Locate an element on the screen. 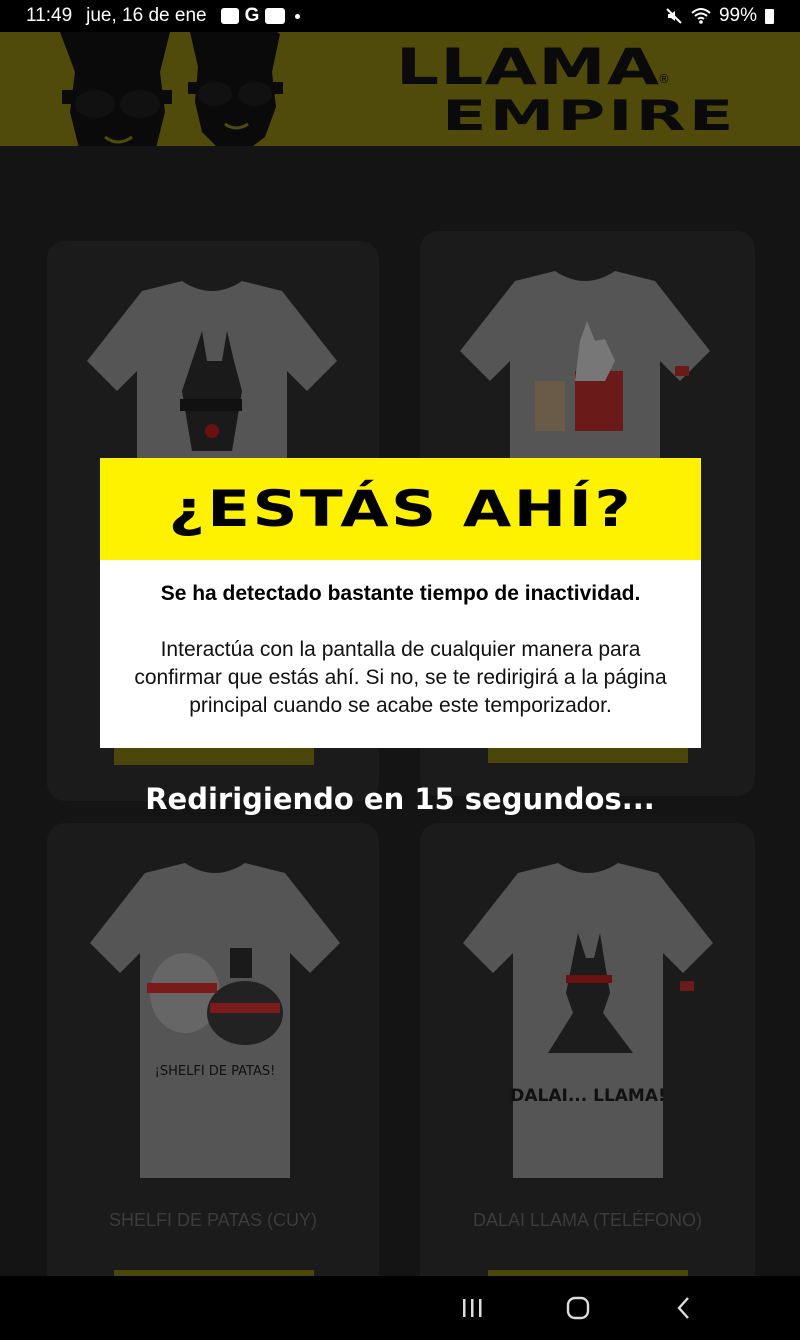 The image size is (800, 1340). dot-icon is located at coordinates (298, 16).